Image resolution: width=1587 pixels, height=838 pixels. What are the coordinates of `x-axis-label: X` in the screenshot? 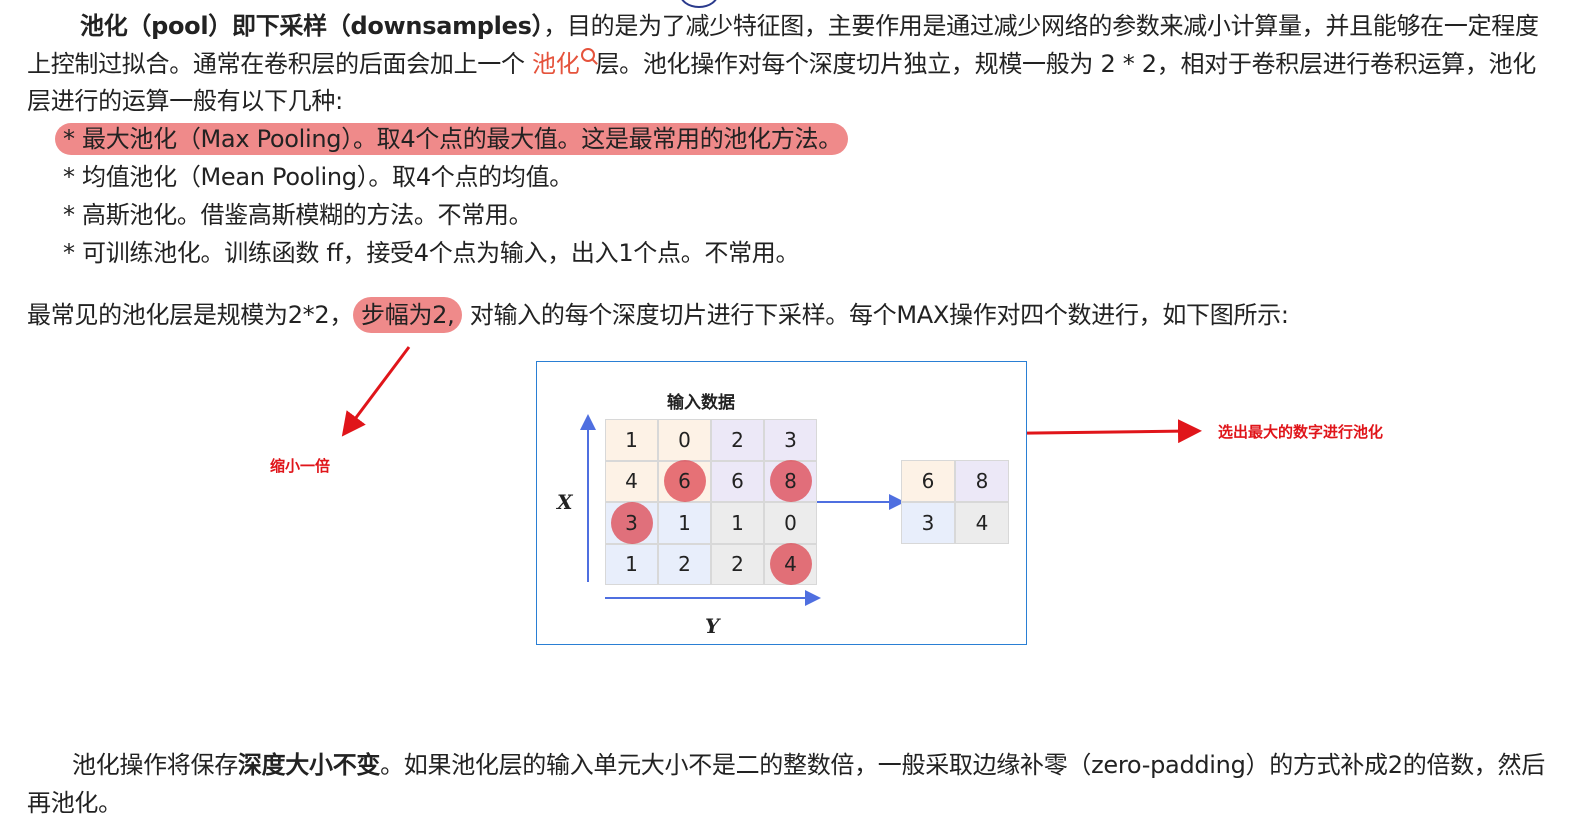 It's located at (565, 502).